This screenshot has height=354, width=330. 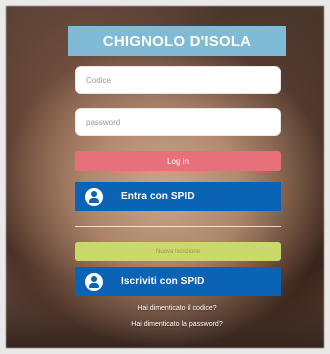 I want to click on forgot-password-link: Hai dimenticato la password?, so click(x=177, y=324).